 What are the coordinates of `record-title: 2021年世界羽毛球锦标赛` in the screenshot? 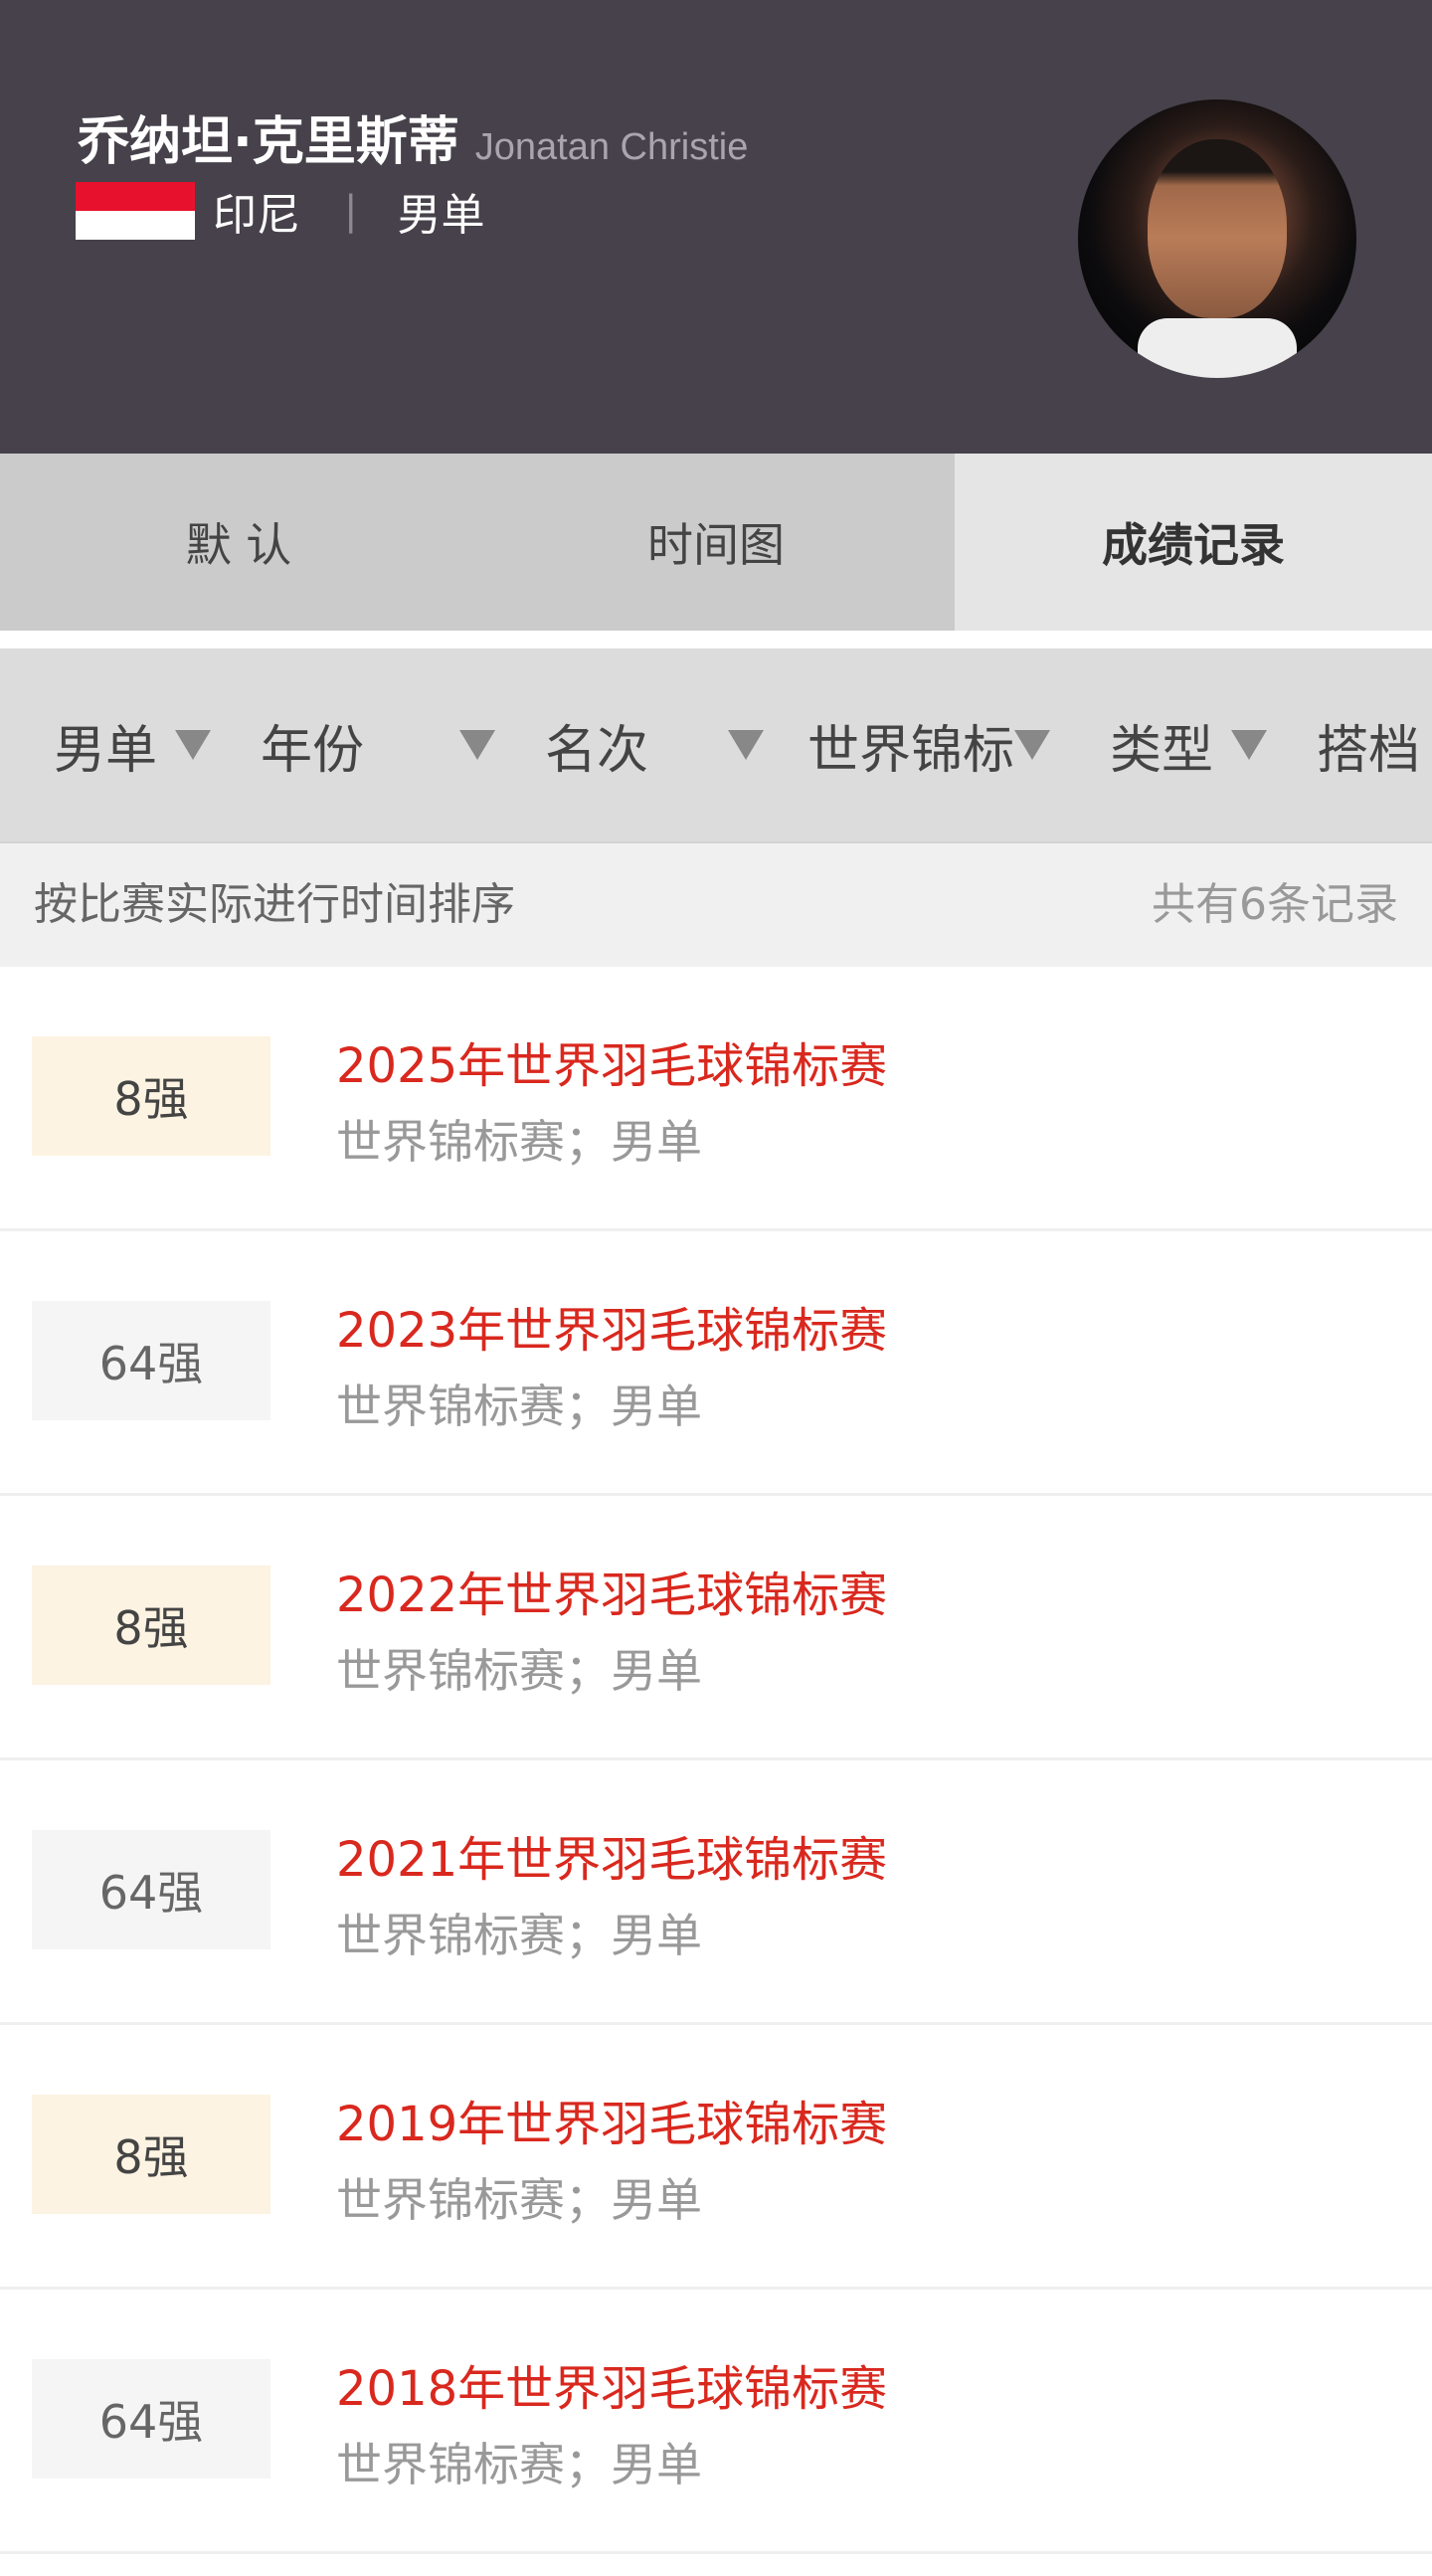 It's located at (611, 1855).